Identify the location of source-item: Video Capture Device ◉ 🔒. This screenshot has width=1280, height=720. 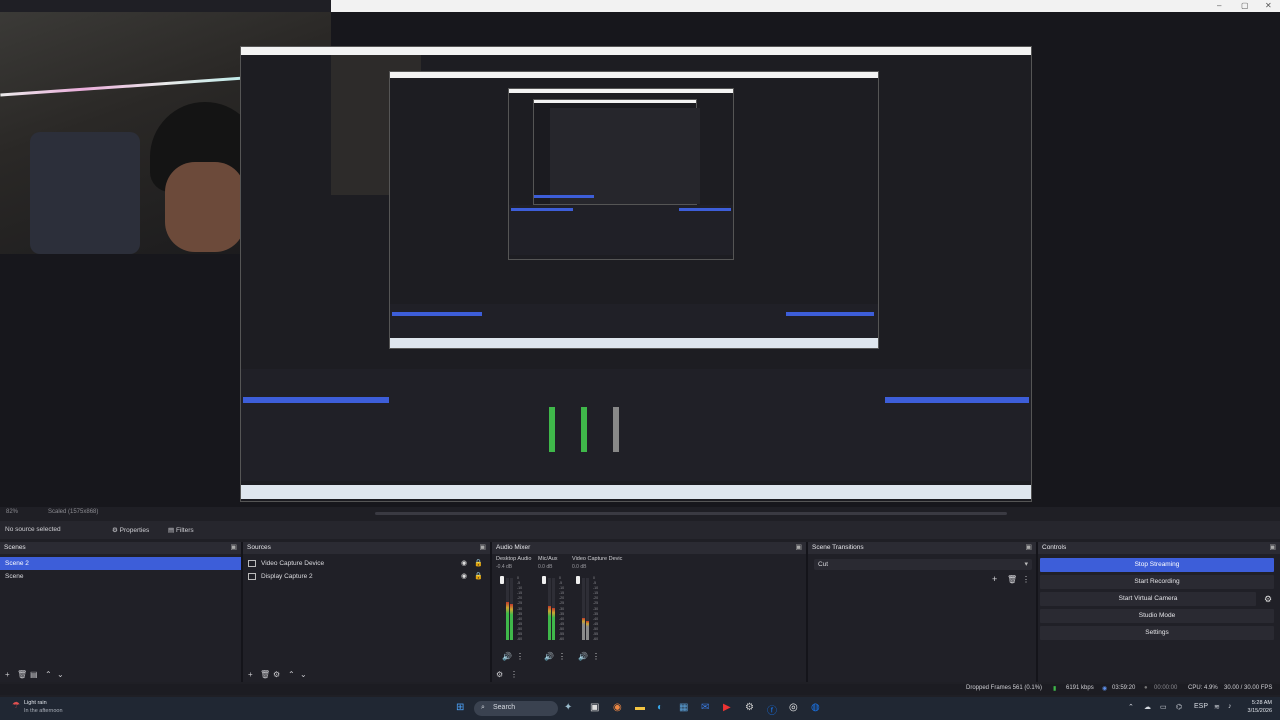
(366, 563).